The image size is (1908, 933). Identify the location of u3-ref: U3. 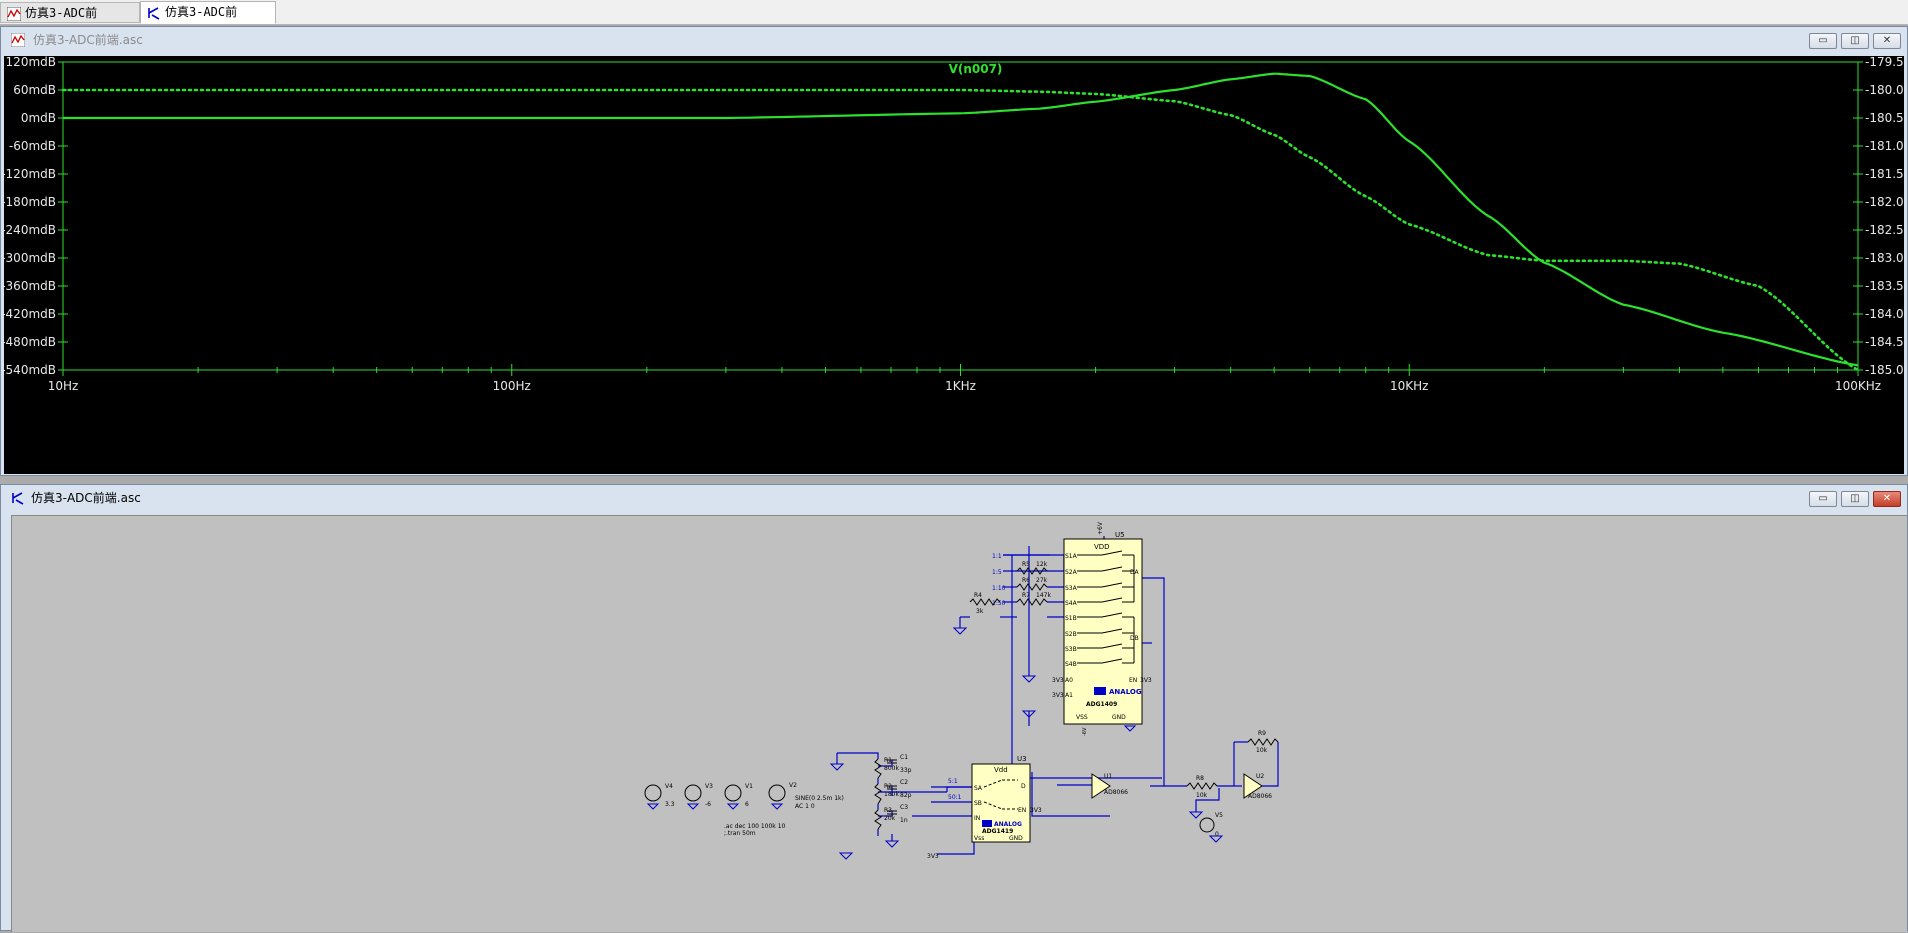
(1022, 759).